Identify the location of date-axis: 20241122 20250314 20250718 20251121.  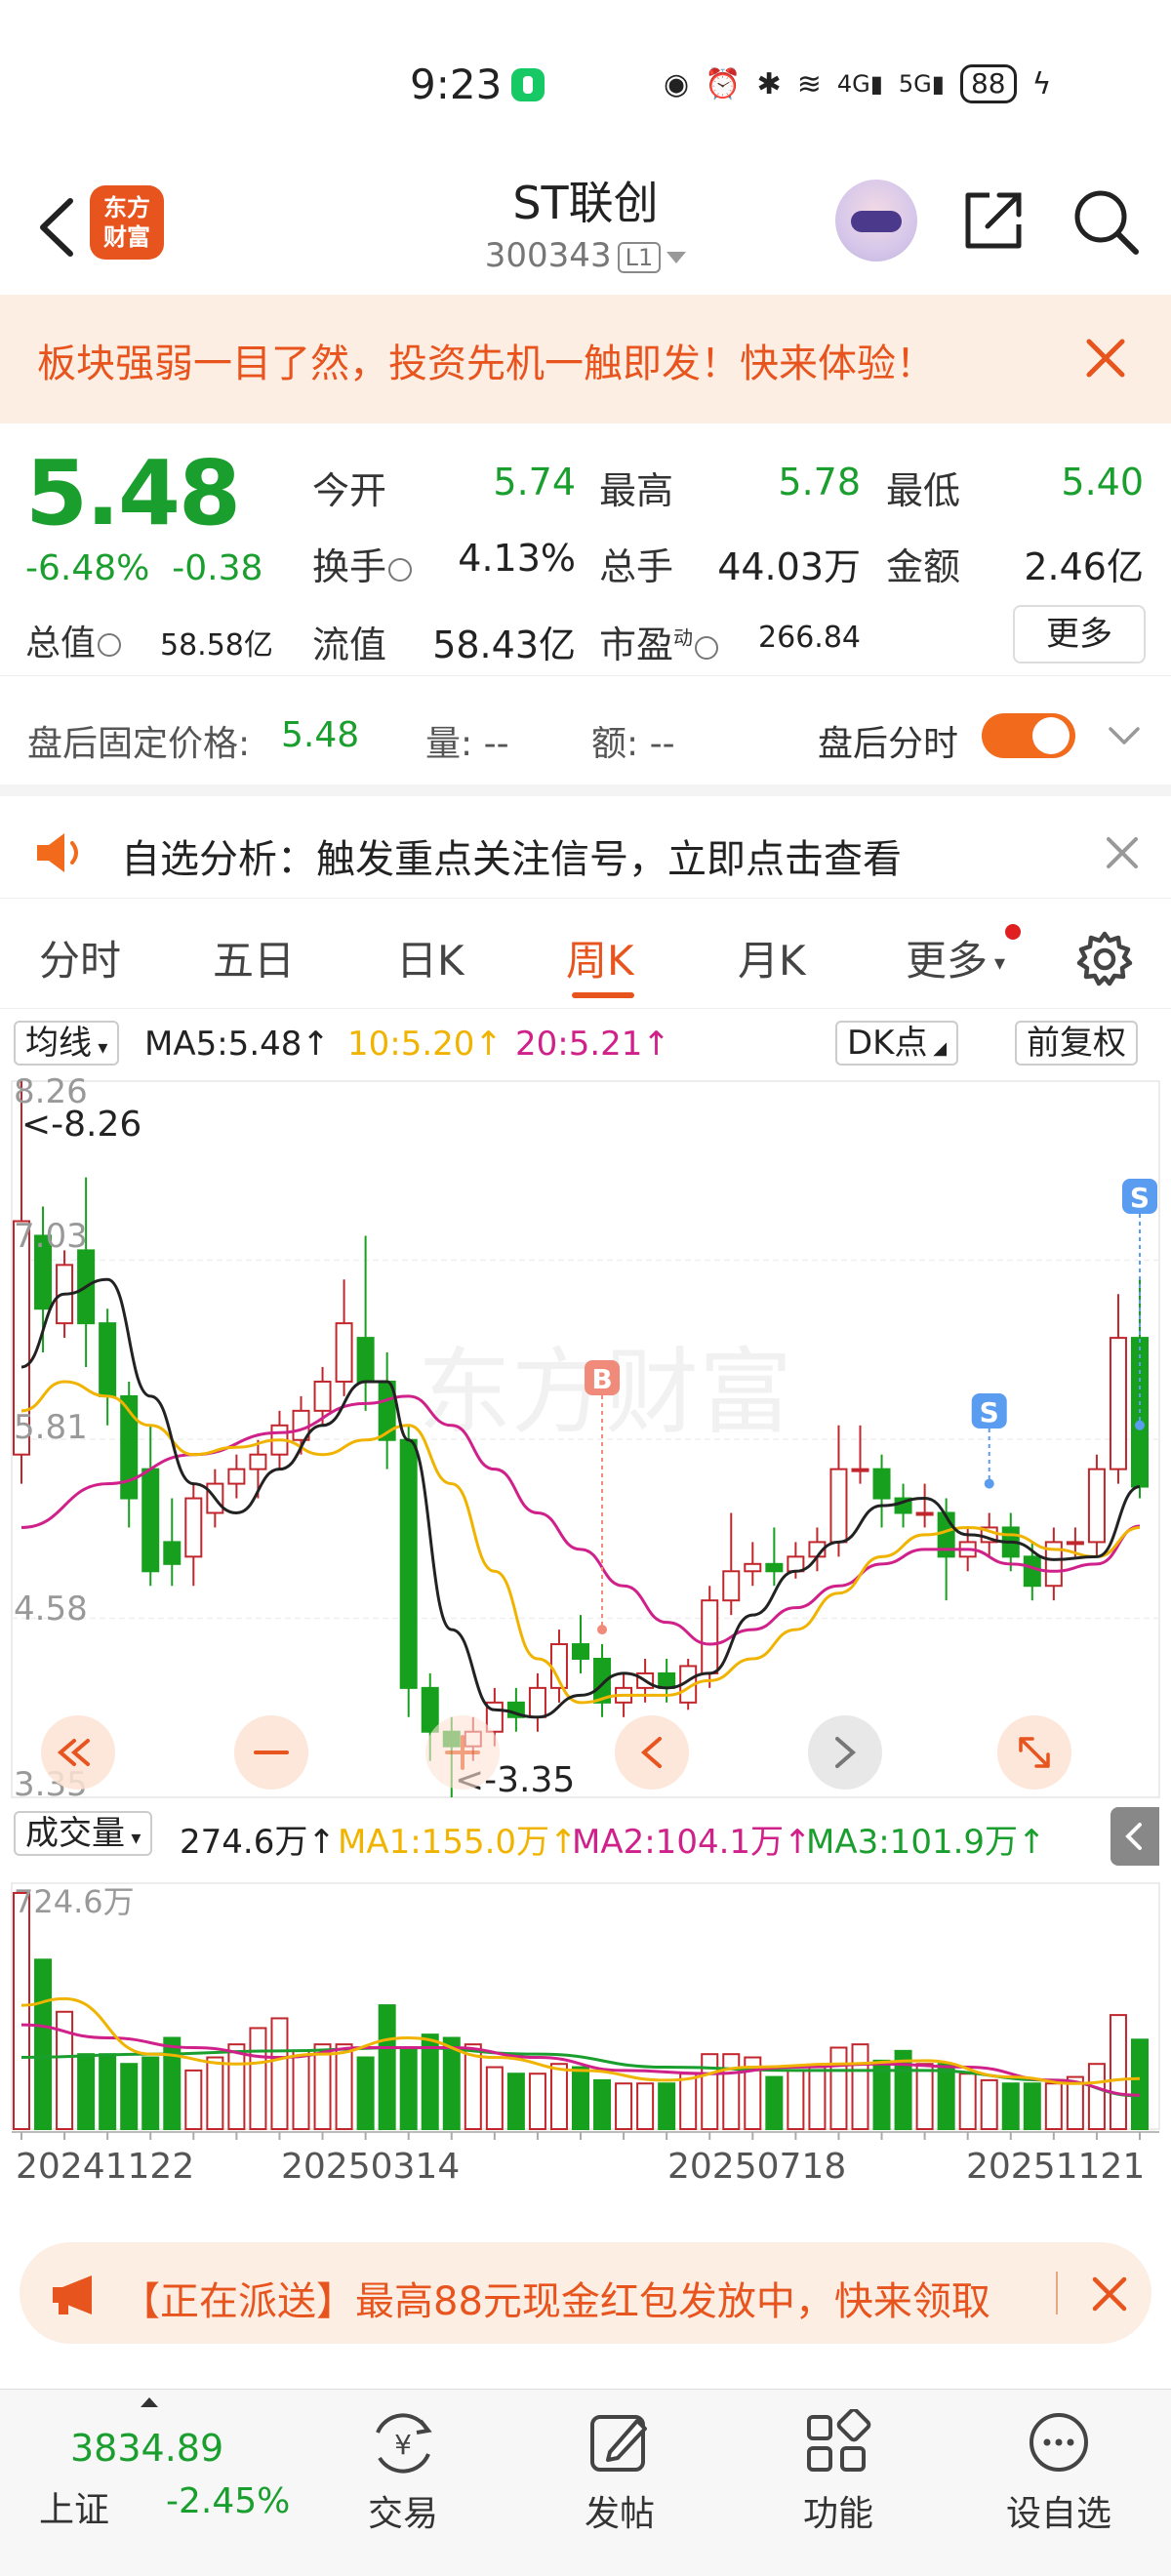
(585, 2176).